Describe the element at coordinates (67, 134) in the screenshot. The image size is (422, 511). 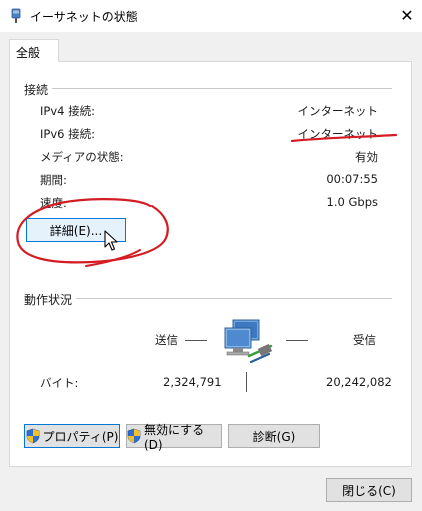
I see `ipv6-label: IPv6 接続:` at that location.